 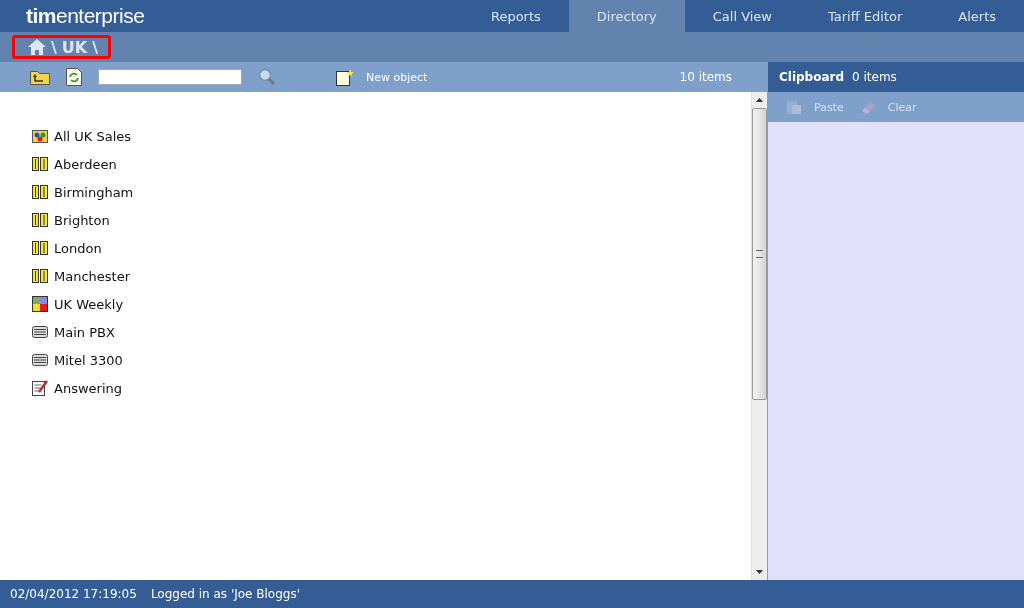 I want to click on refresh-icon, so click(x=74, y=77).